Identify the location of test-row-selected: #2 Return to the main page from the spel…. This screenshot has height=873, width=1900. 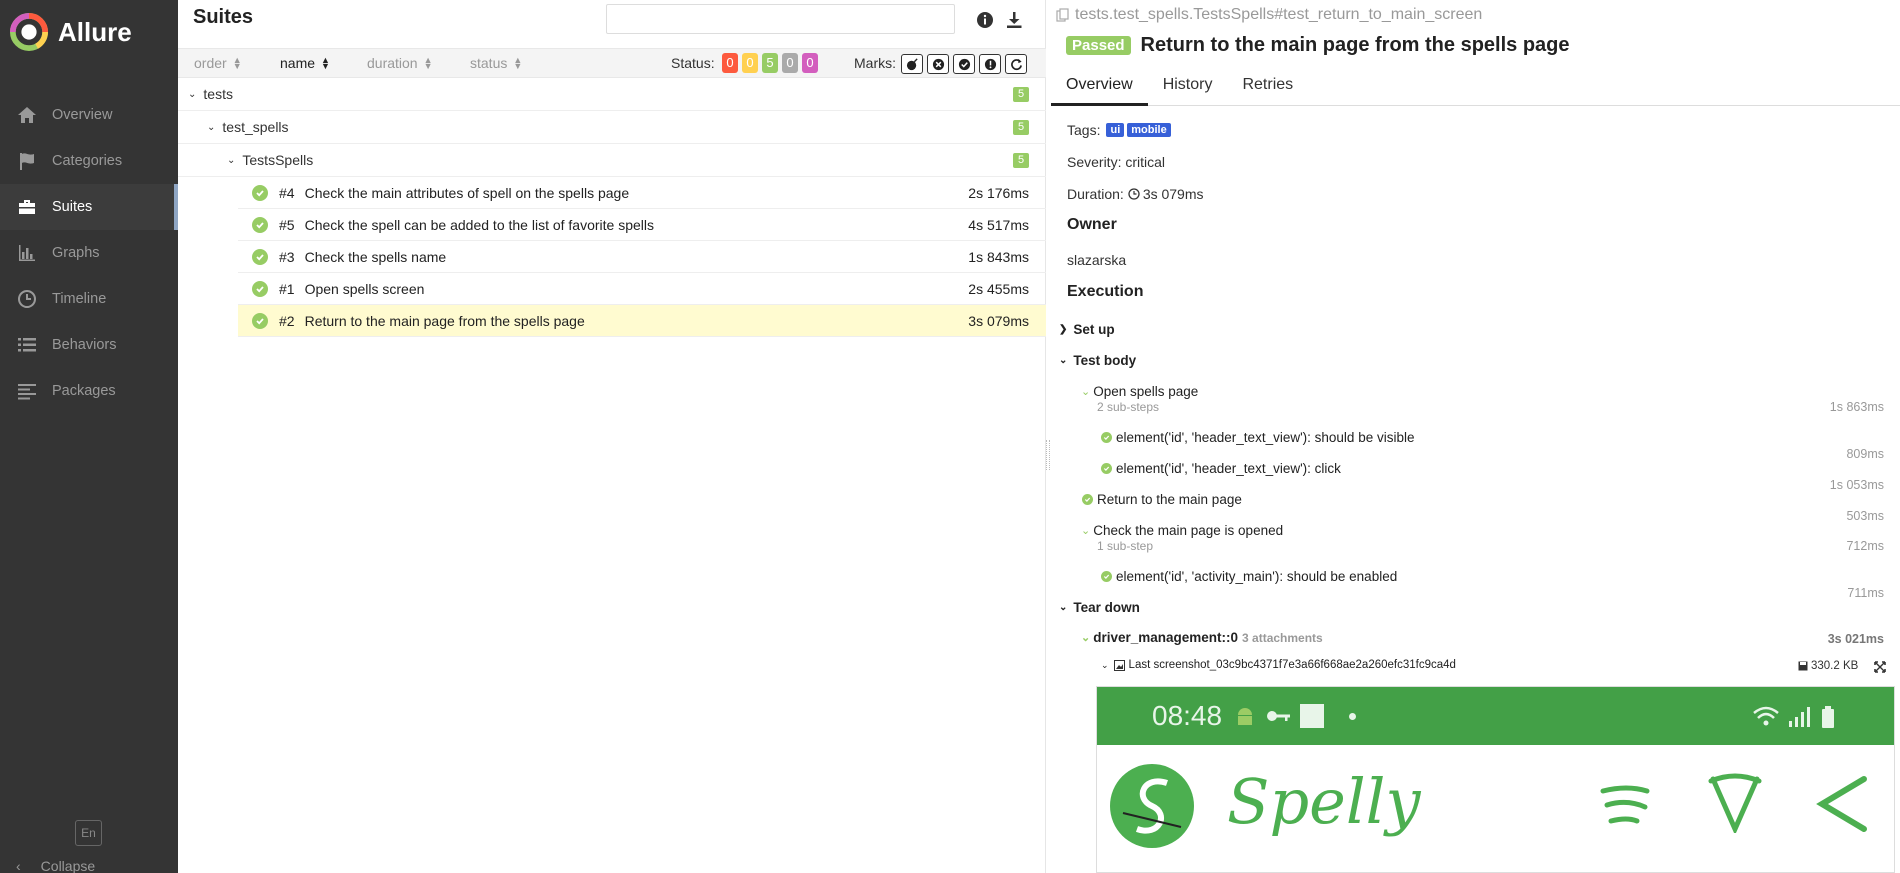
(642, 321).